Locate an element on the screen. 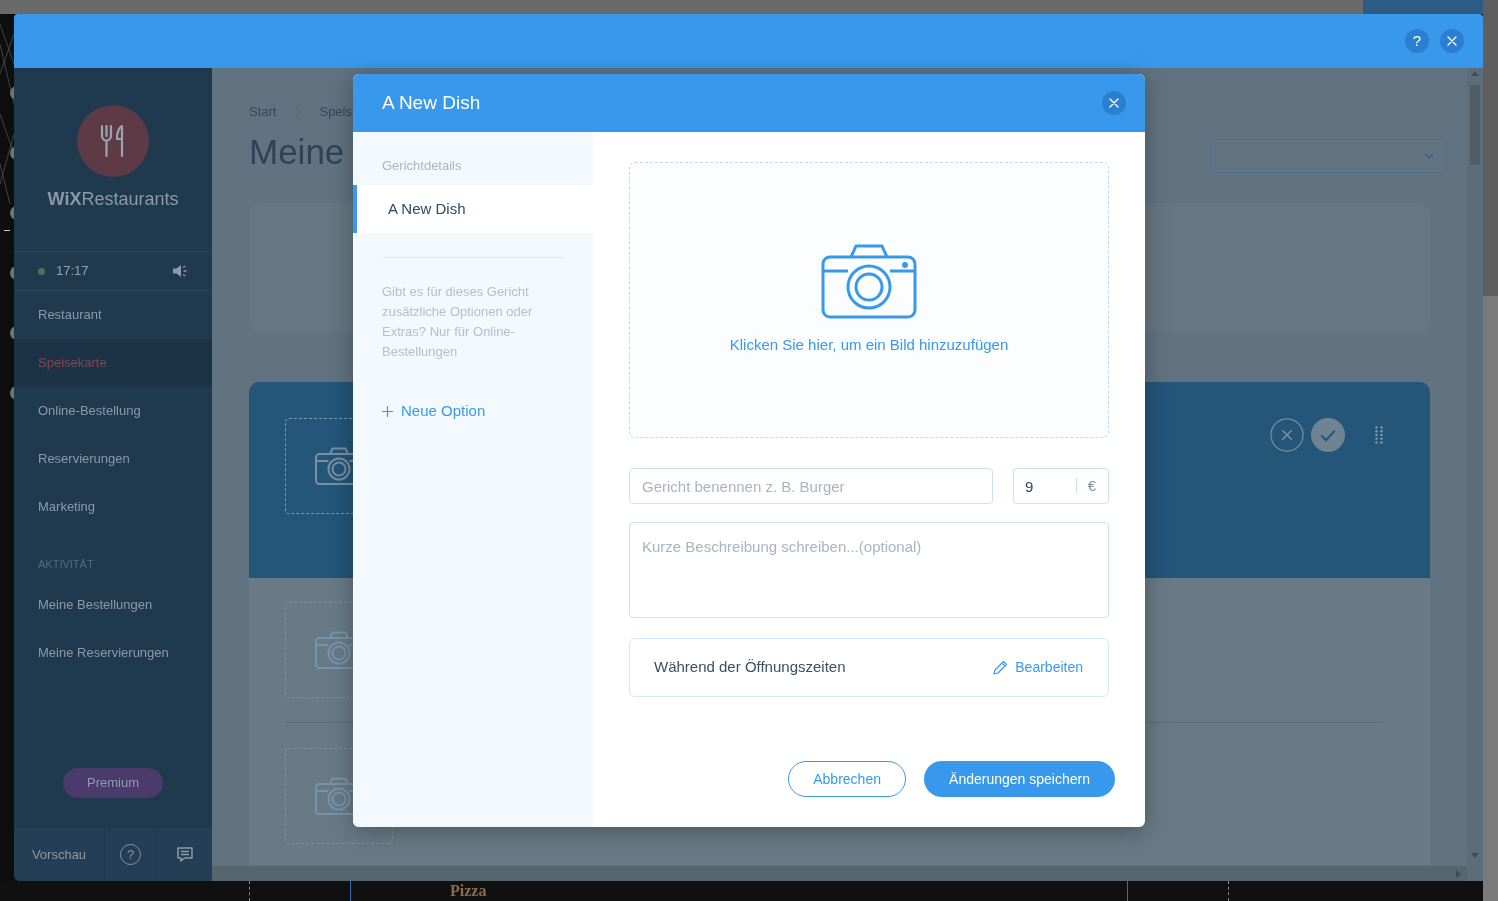 This screenshot has height=901, width=1498. upload-link: Klicken Sie hier, um ein Bild hinzuzufügen is located at coordinates (869, 345).